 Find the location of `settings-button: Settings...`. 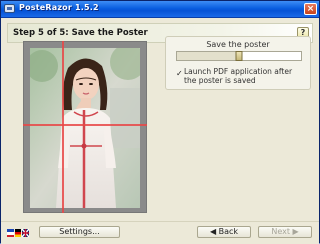

settings-button: Settings... is located at coordinates (79, 232).